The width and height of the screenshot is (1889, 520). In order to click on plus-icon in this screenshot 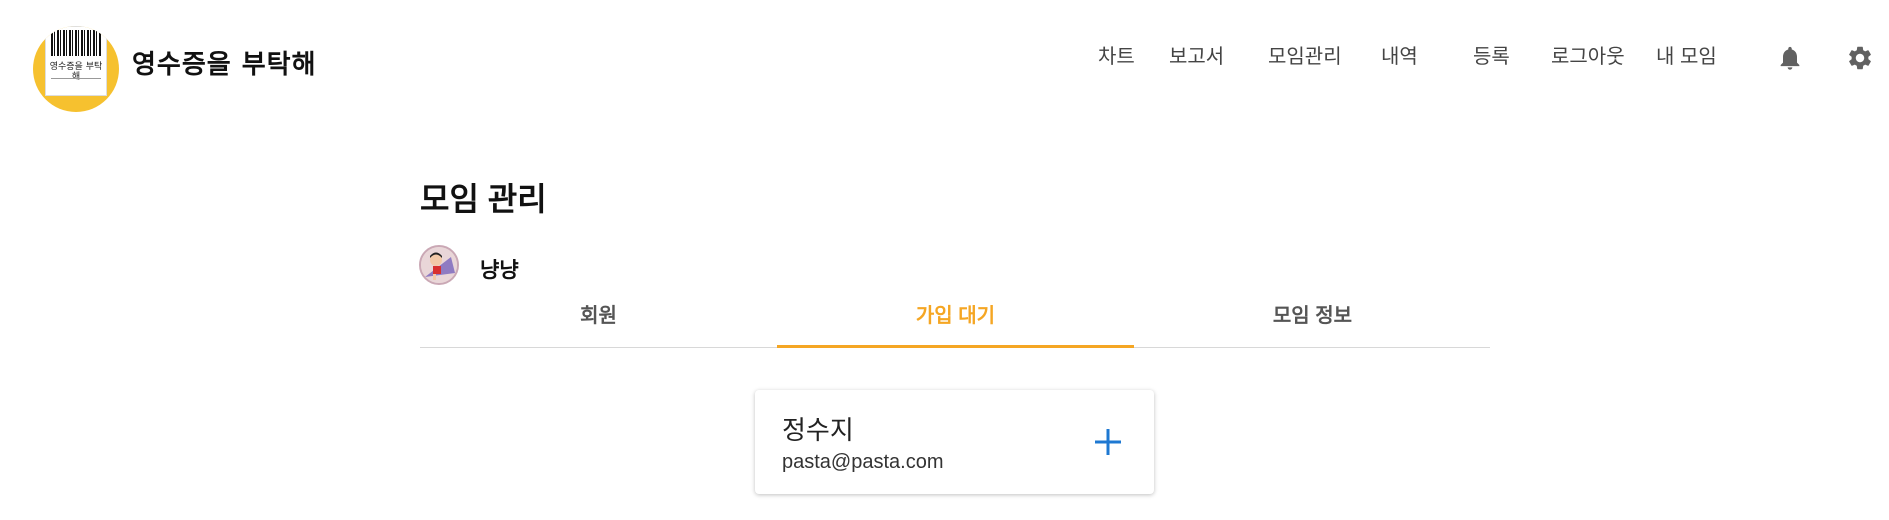, I will do `click(1108, 442)`.